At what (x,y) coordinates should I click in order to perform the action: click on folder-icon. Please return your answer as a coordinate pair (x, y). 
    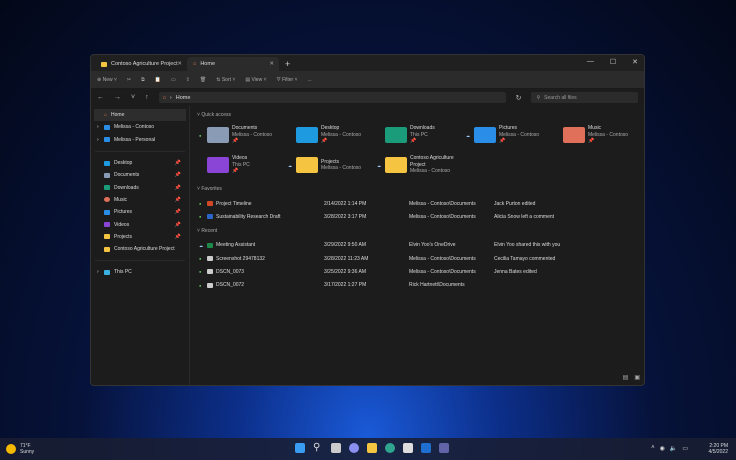
    Looking at the image, I should click on (218, 135).